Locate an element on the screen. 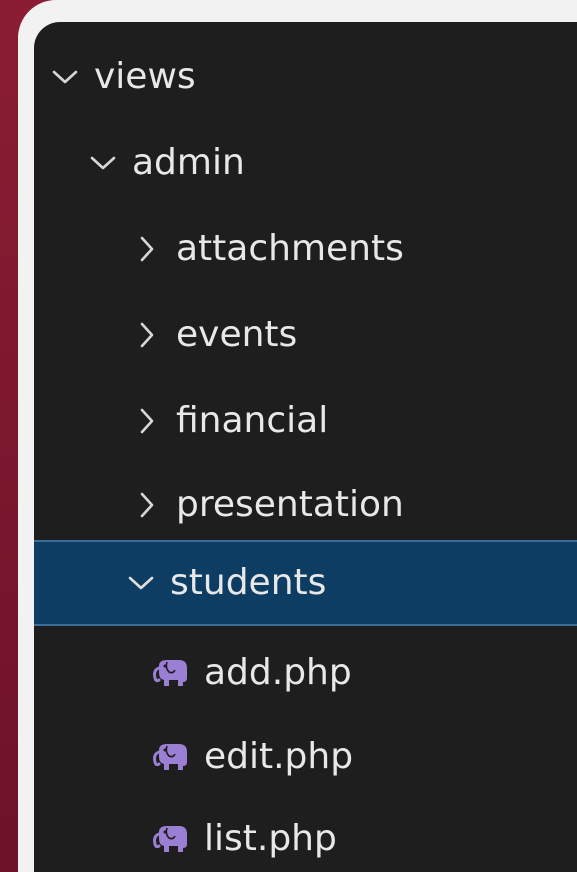 The width and height of the screenshot is (577, 872). file-item-add-php: add.php is located at coordinates (305, 673).